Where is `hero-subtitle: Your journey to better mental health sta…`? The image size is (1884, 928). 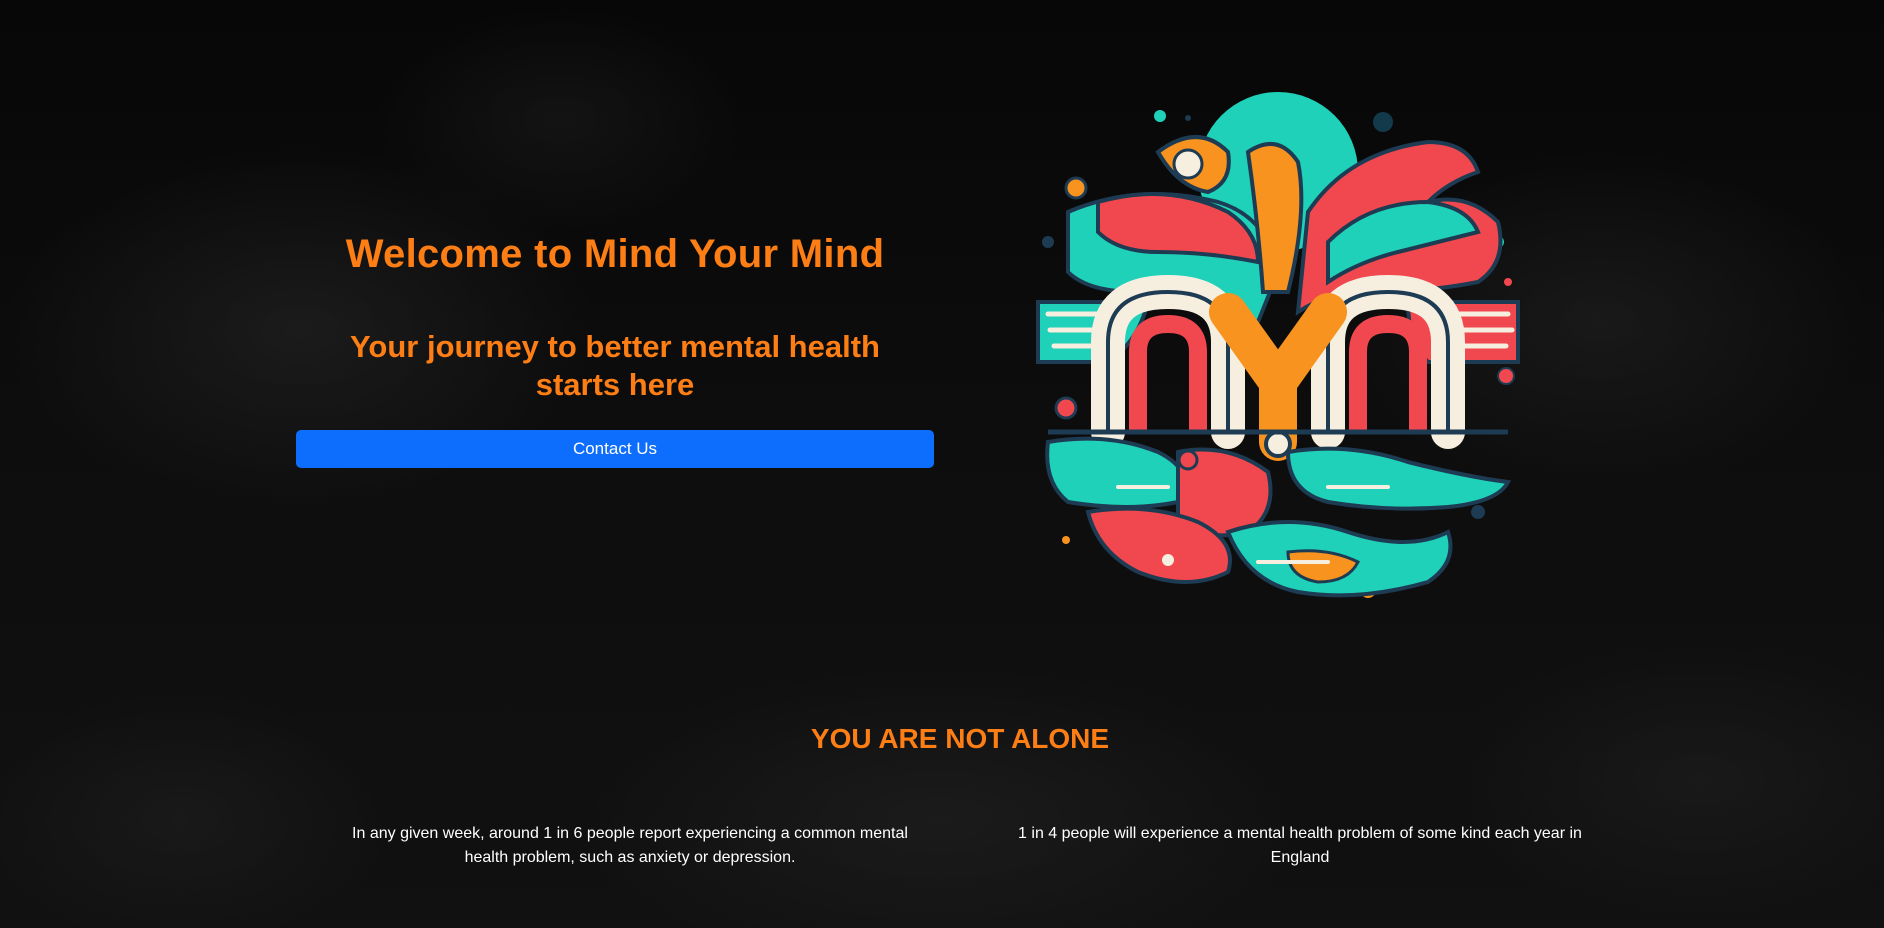
hero-subtitle: Your journey to better mental health sta… is located at coordinates (615, 365).